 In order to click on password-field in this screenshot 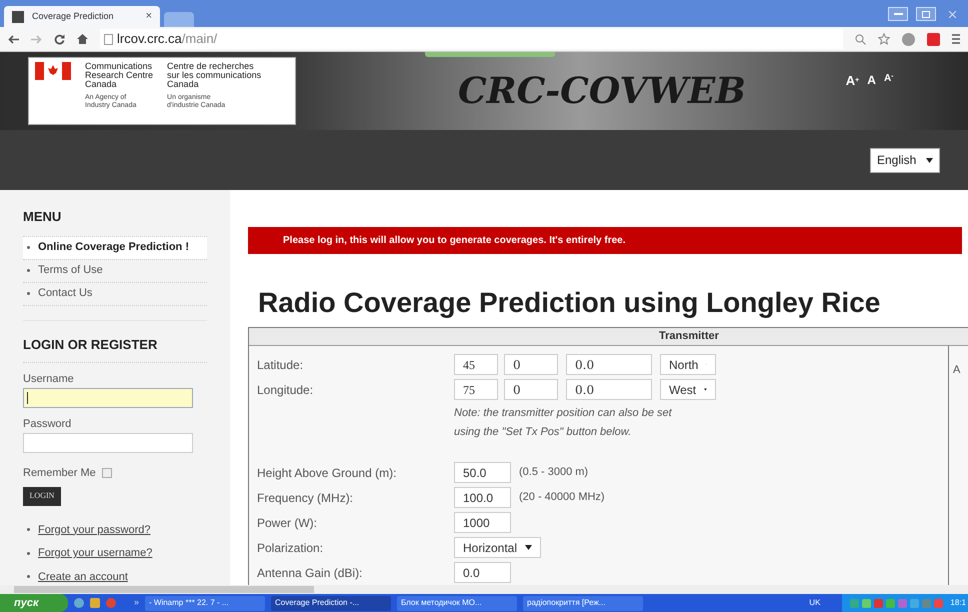, I will do `click(108, 442)`.